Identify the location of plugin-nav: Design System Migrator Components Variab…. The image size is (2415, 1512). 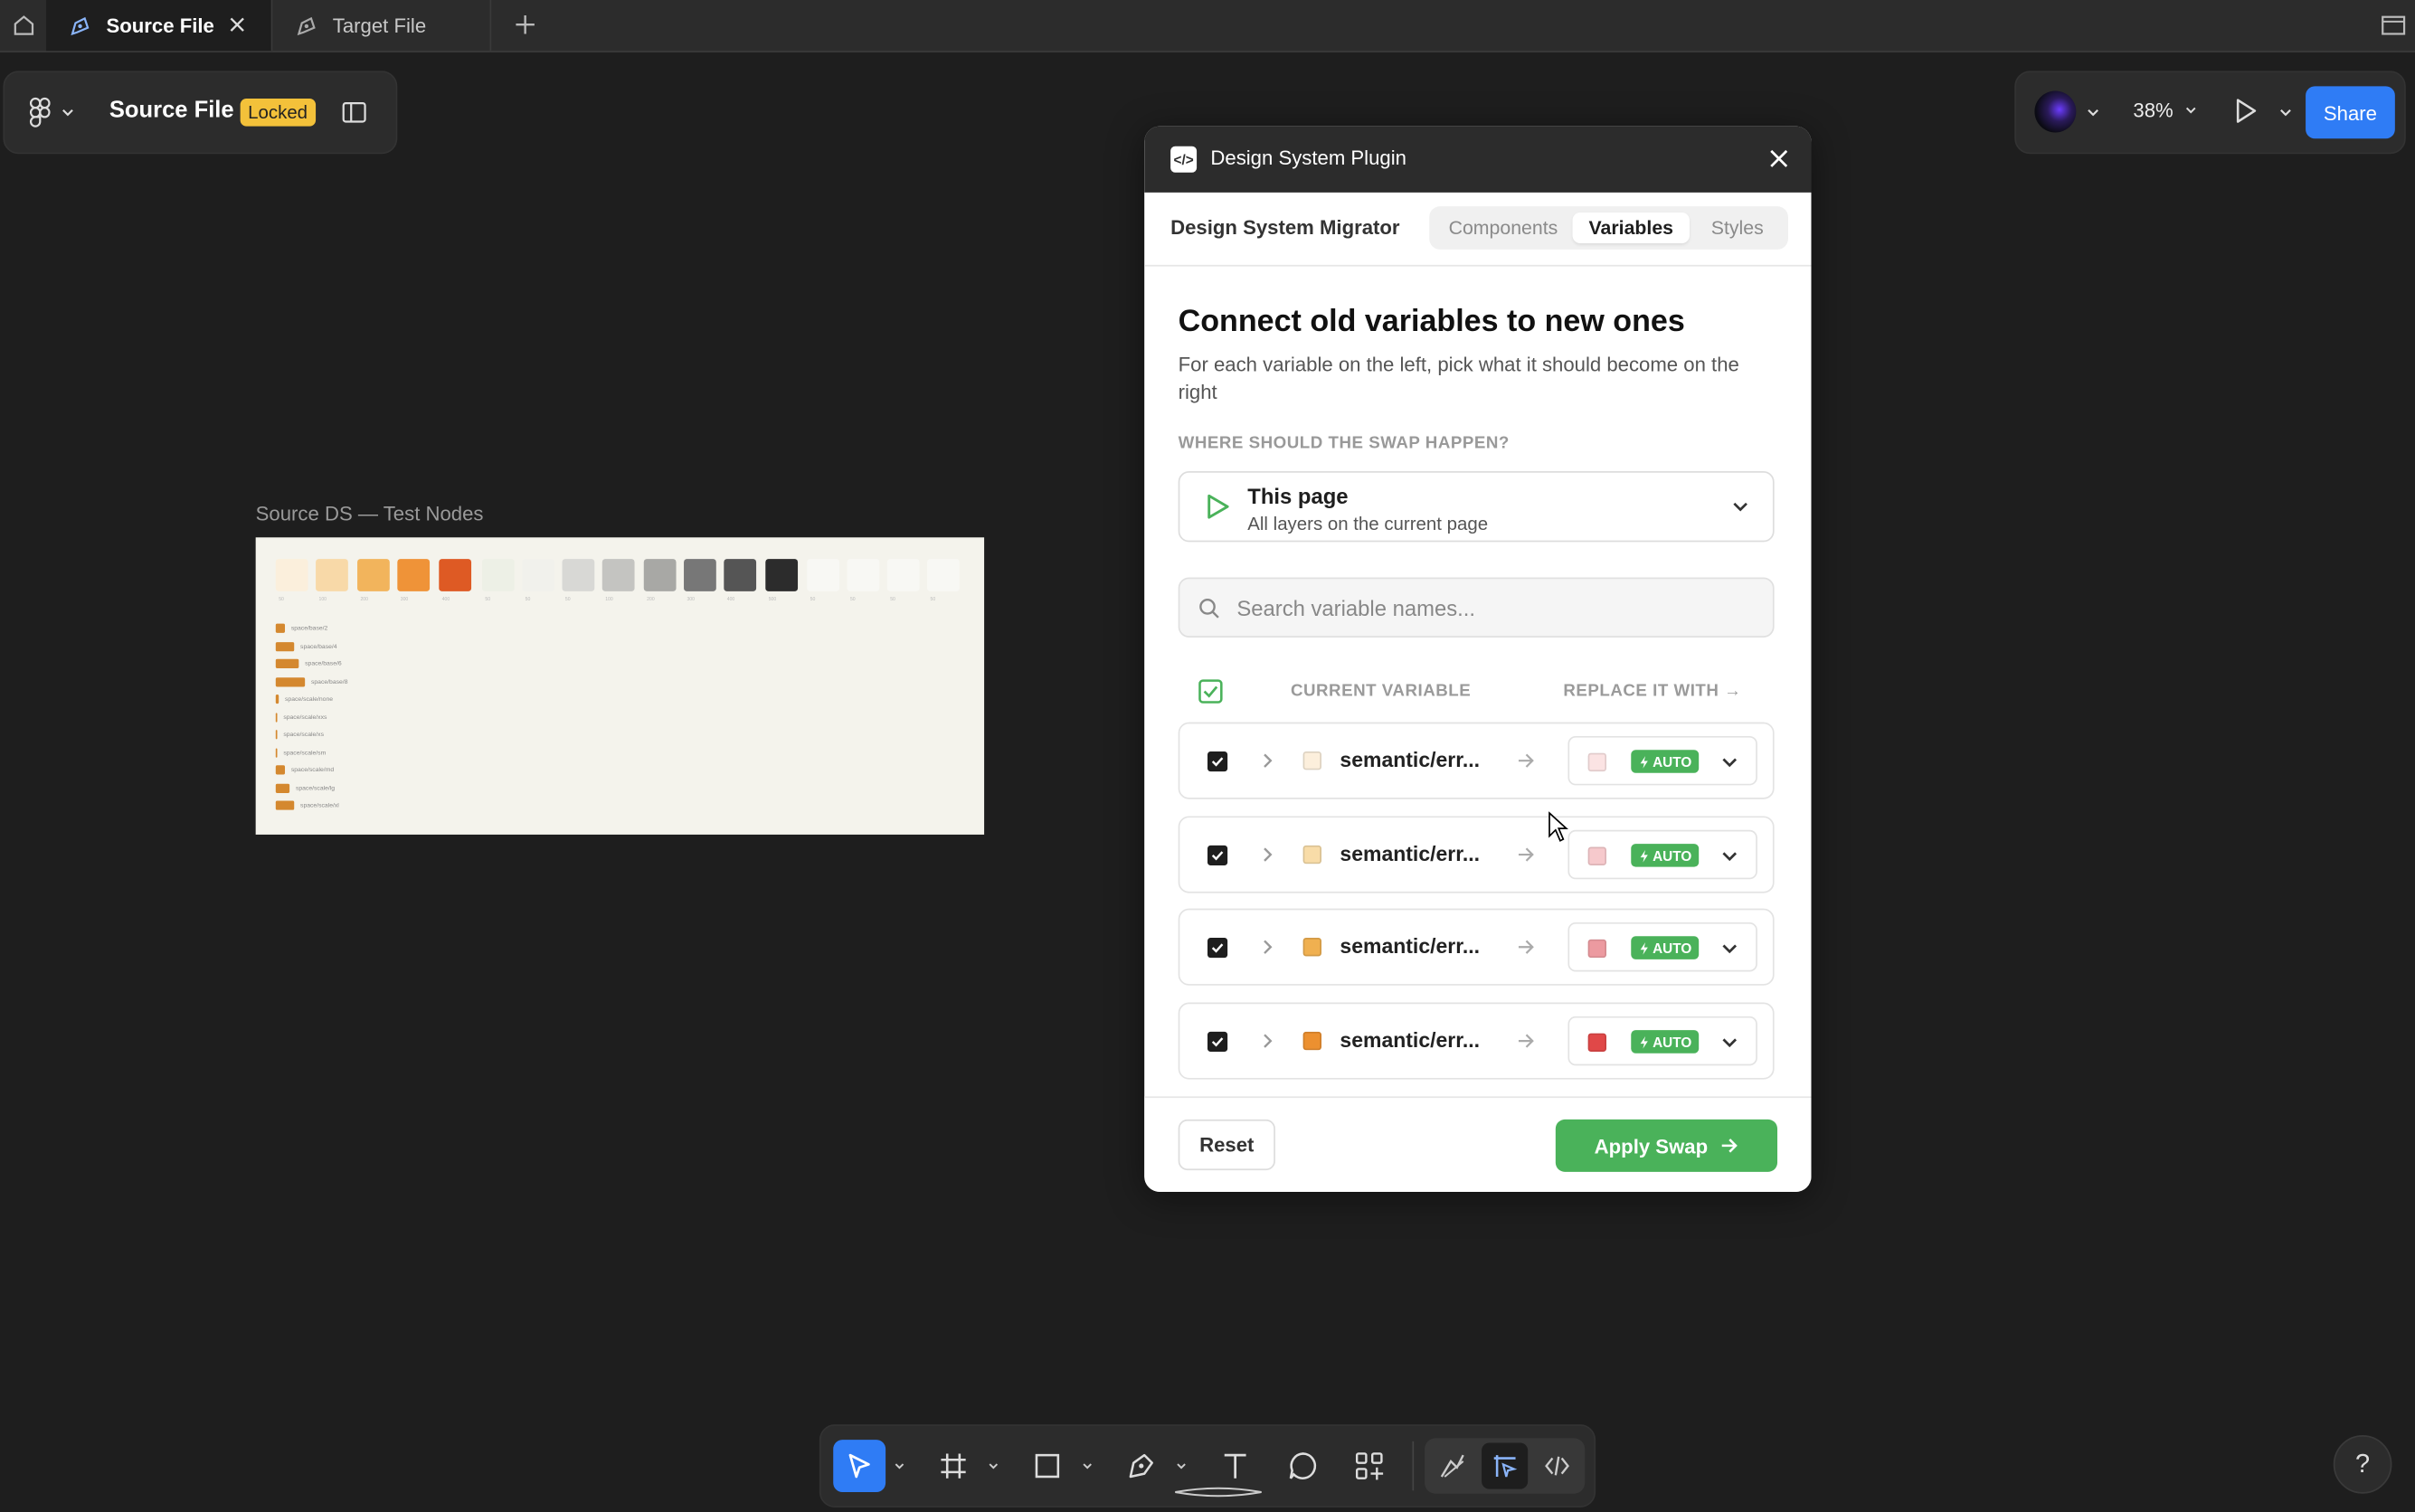
(1478, 230).